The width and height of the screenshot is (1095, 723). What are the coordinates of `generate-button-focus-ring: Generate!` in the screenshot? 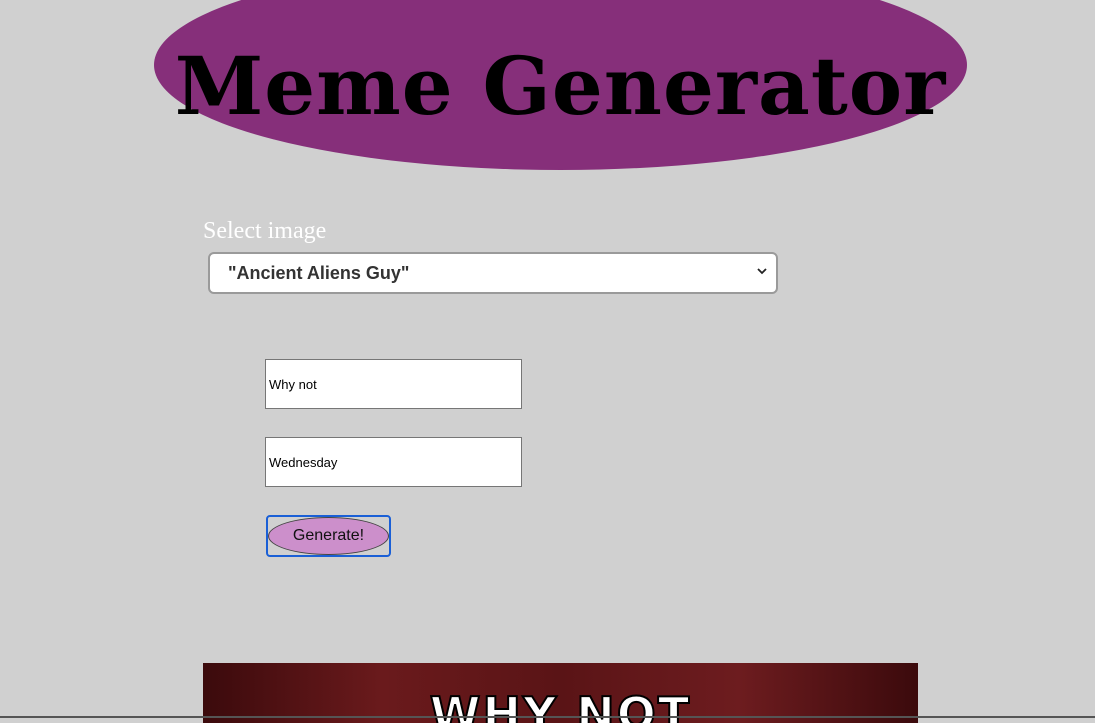 It's located at (328, 536).